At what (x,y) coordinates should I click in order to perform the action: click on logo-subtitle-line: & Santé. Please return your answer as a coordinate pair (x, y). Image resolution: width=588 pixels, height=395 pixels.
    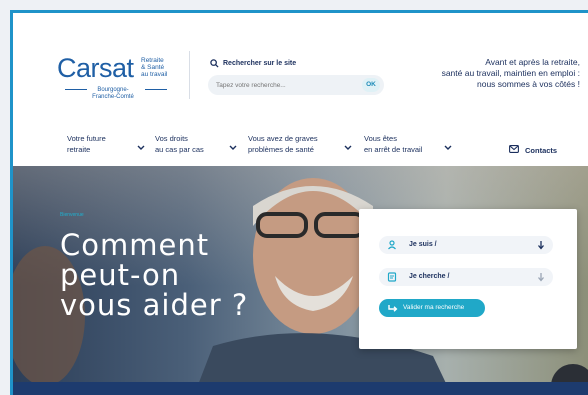
    Looking at the image, I should click on (153, 67).